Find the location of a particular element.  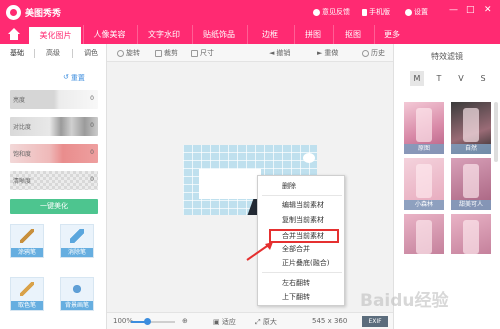

original-size-button: ⤢ 原大 is located at coordinates (266, 322).